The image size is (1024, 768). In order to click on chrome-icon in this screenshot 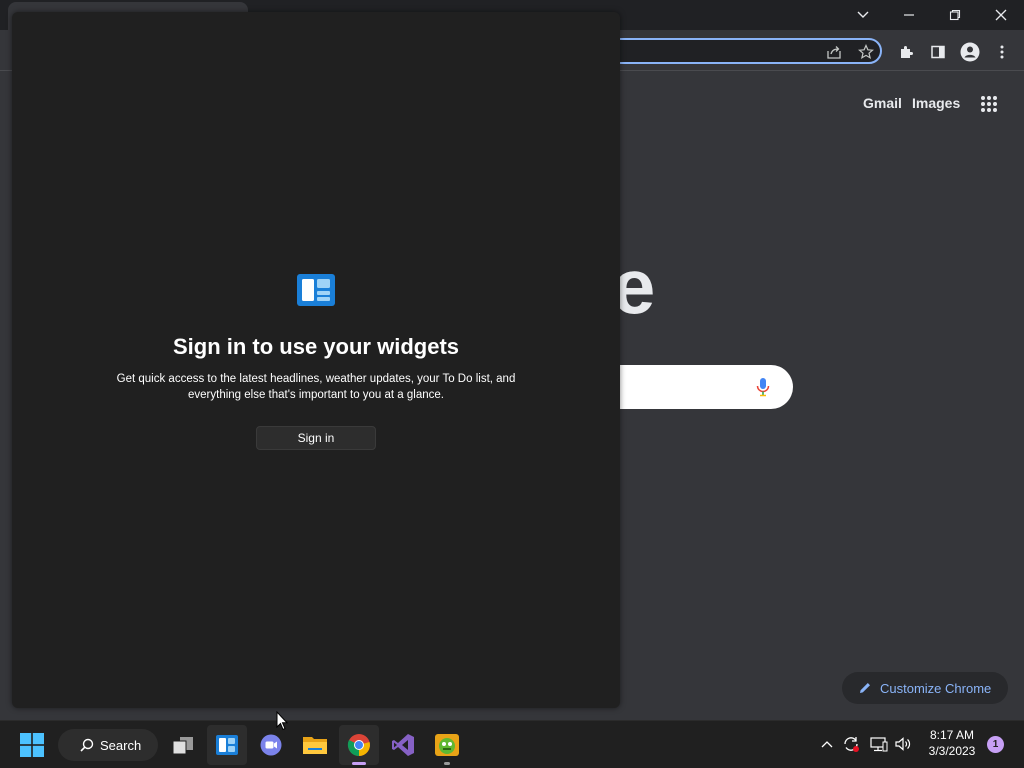, I will do `click(358, 745)`.